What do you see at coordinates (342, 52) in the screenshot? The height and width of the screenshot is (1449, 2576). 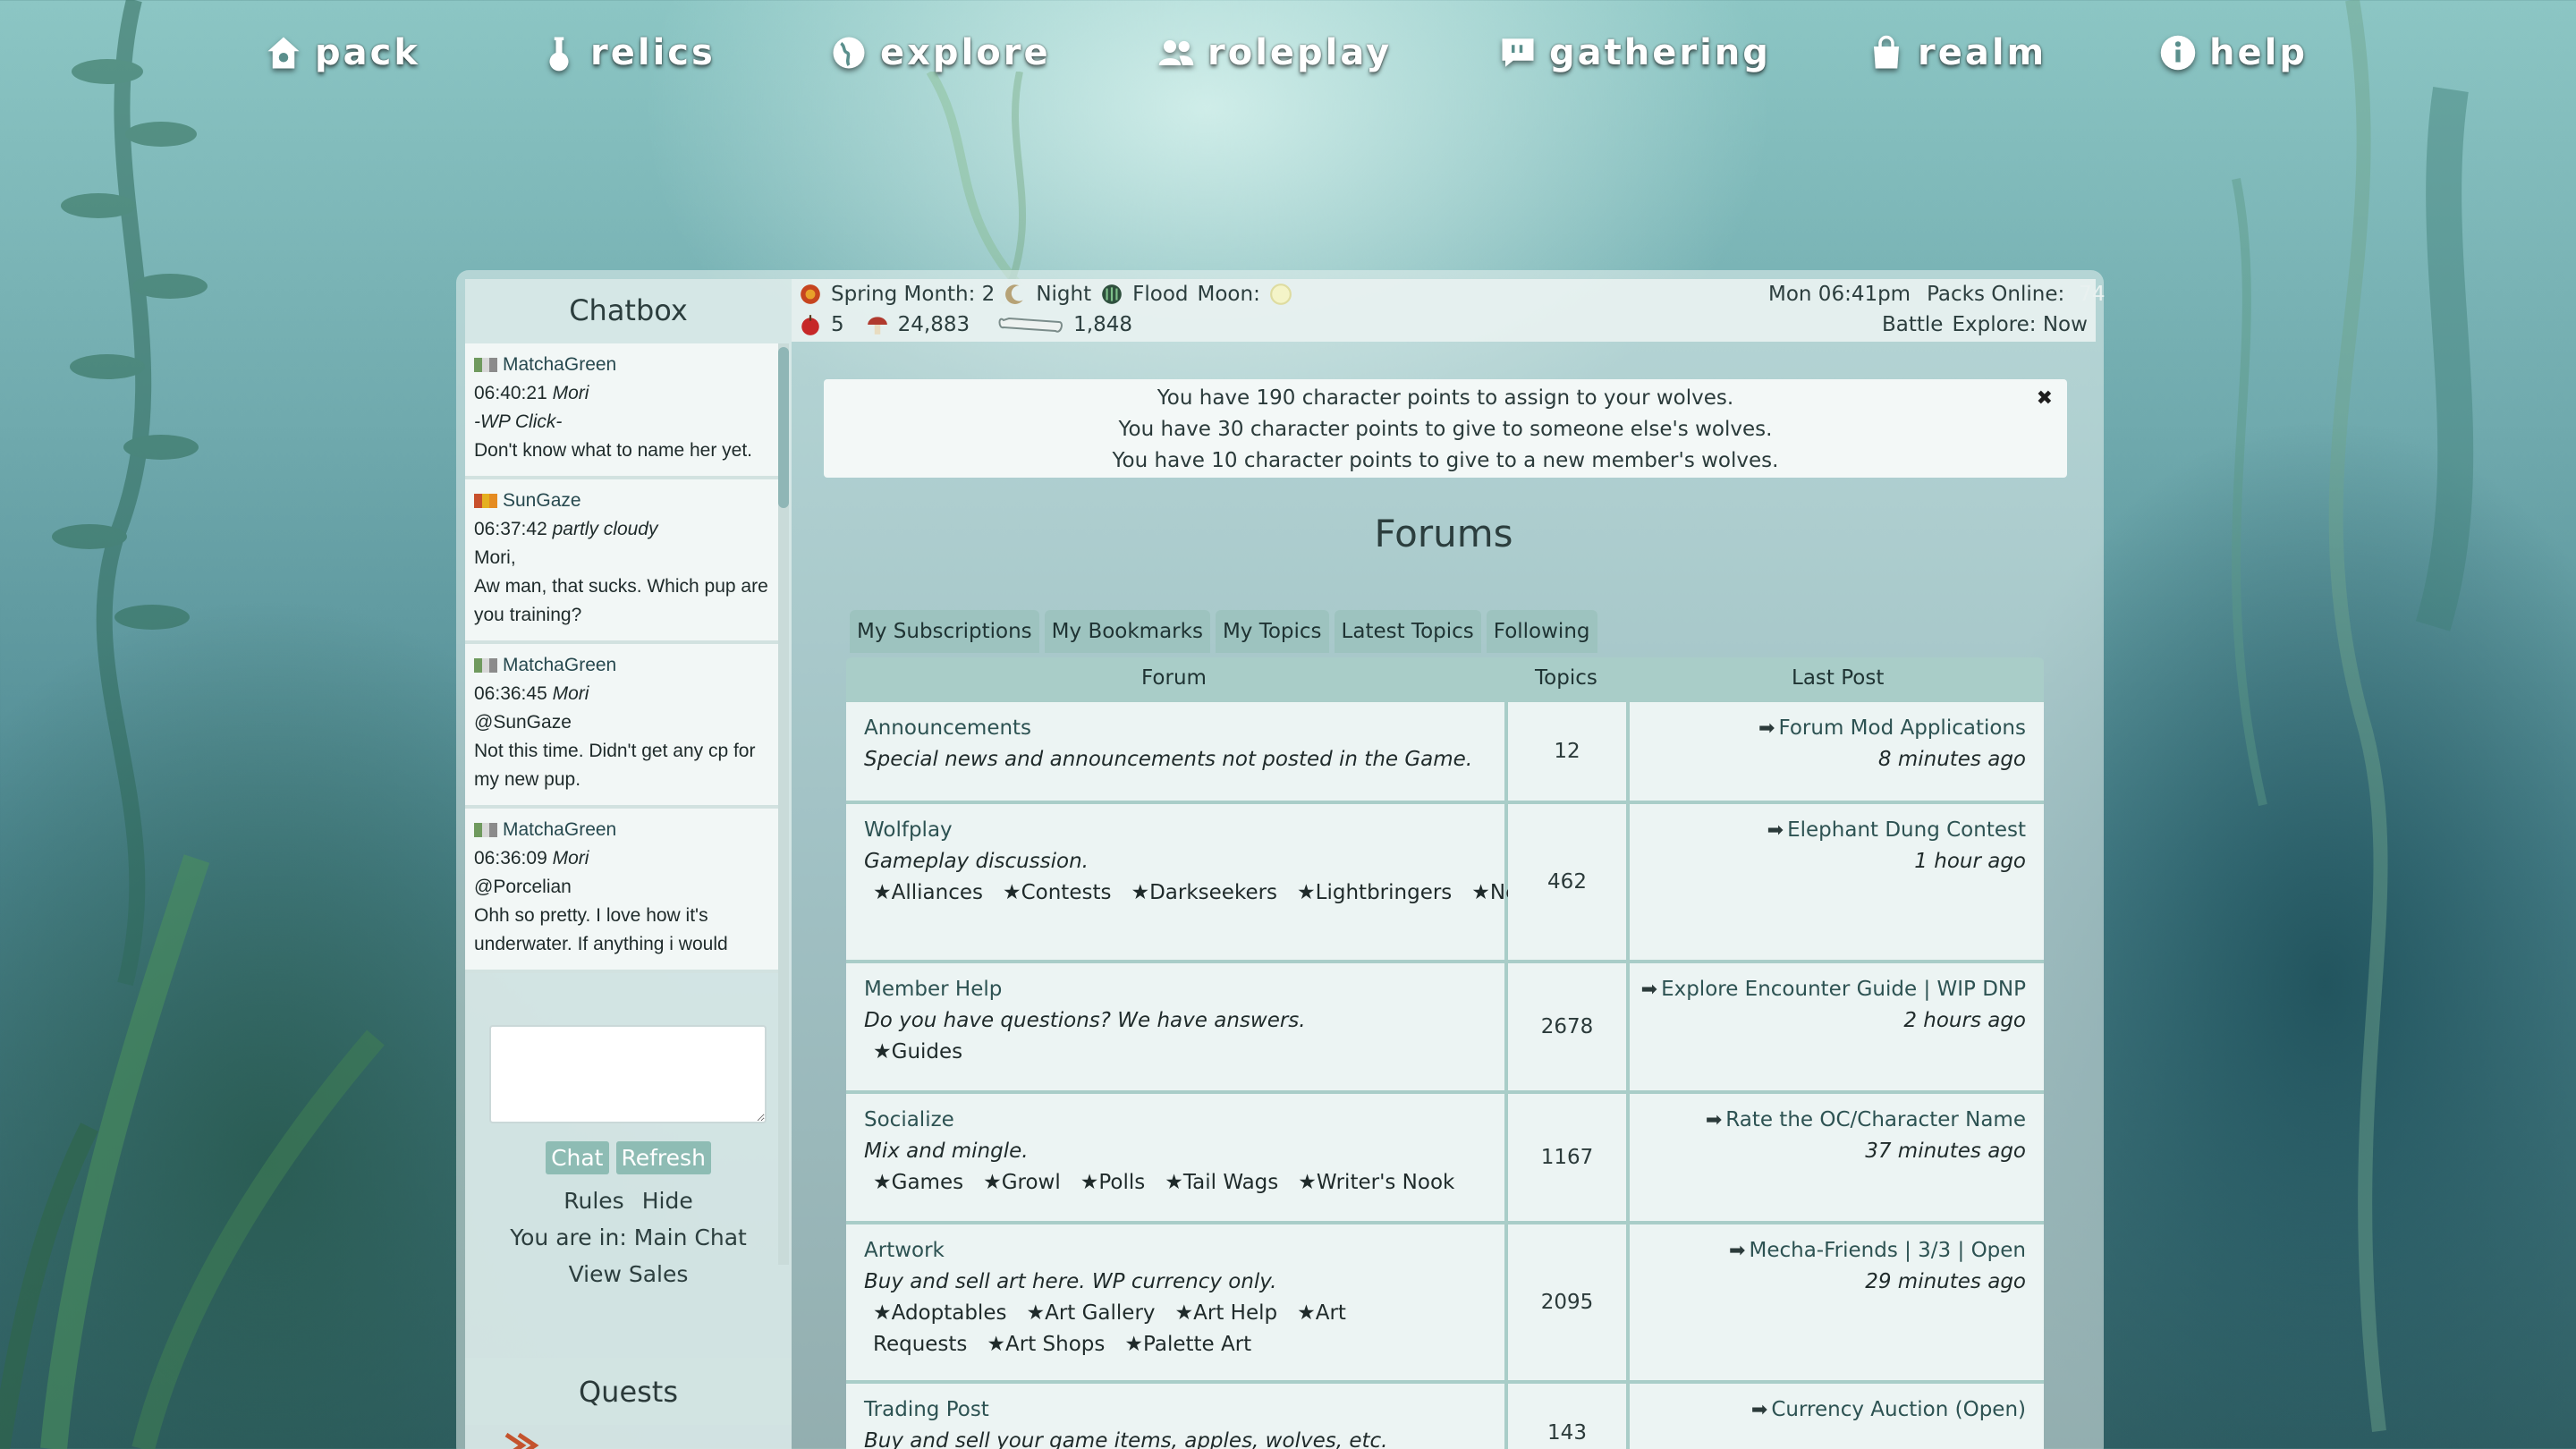 I see `nav-pack: pack` at bounding box center [342, 52].